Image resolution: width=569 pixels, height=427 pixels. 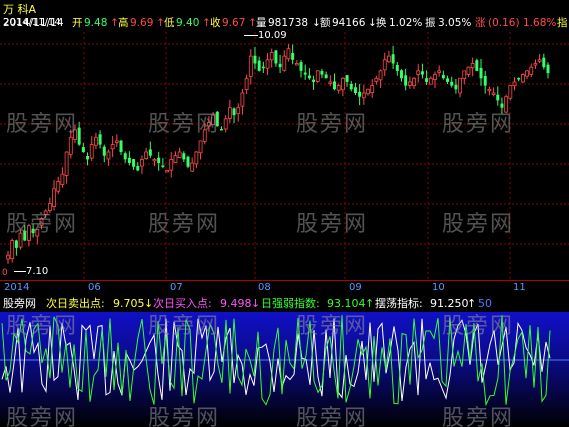 What do you see at coordinates (438, 287) in the screenshot?
I see `time-label-10: 10` at bounding box center [438, 287].